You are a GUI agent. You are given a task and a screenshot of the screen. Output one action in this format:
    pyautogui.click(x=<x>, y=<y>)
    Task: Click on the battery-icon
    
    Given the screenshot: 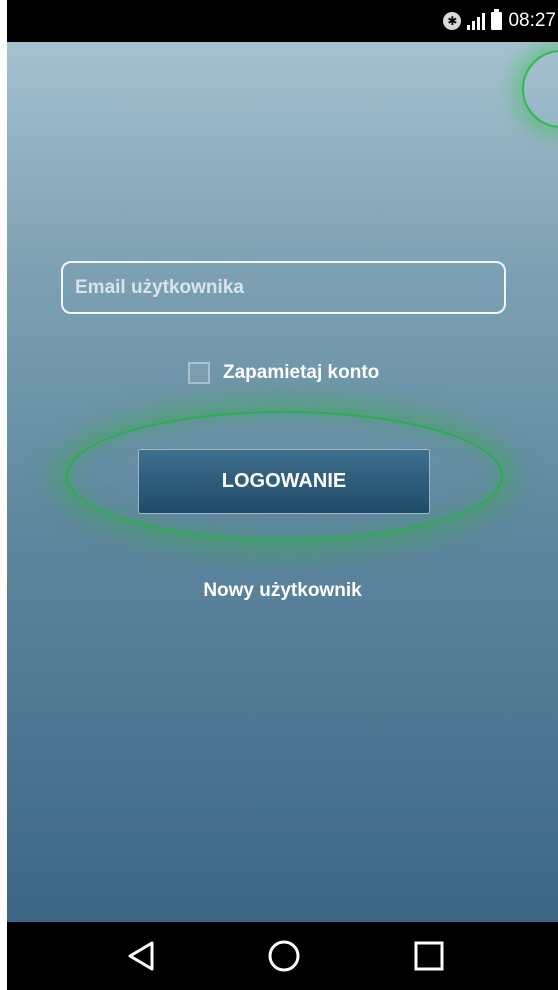 What is the action you would take?
    pyautogui.click(x=497, y=19)
    